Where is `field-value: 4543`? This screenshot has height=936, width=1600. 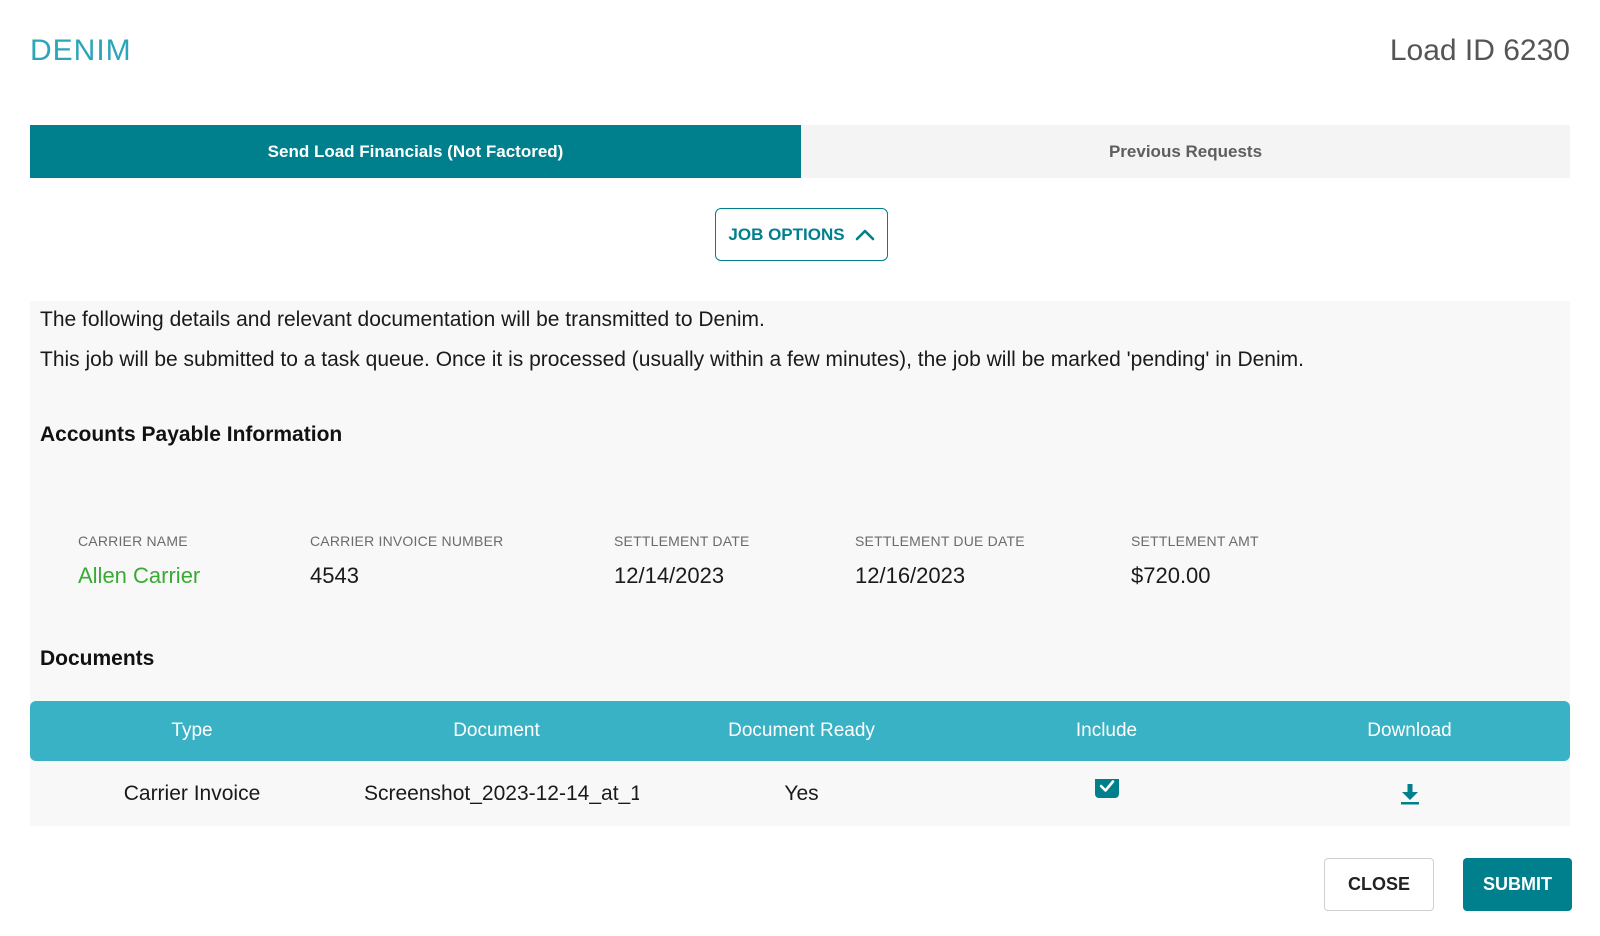 field-value: 4543 is located at coordinates (334, 575).